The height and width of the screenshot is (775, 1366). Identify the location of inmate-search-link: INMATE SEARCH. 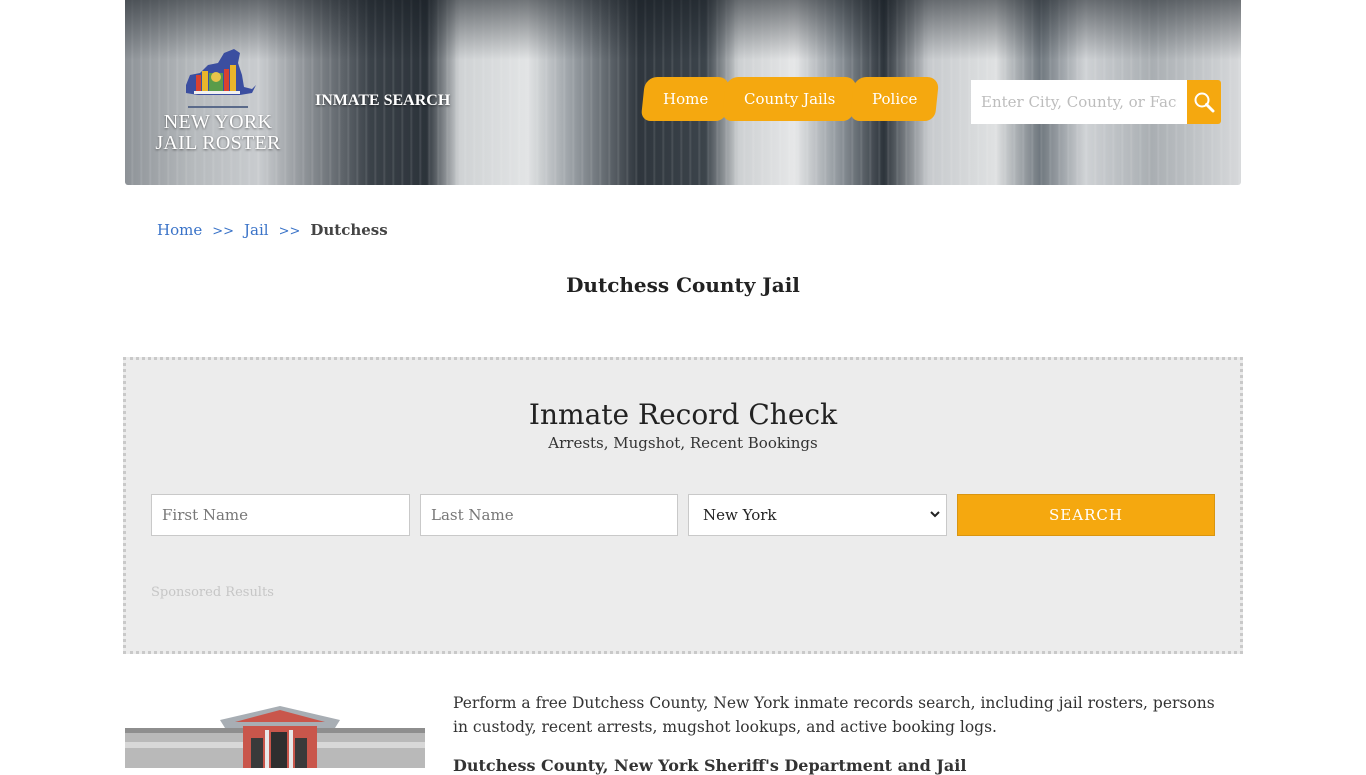
(382, 101).